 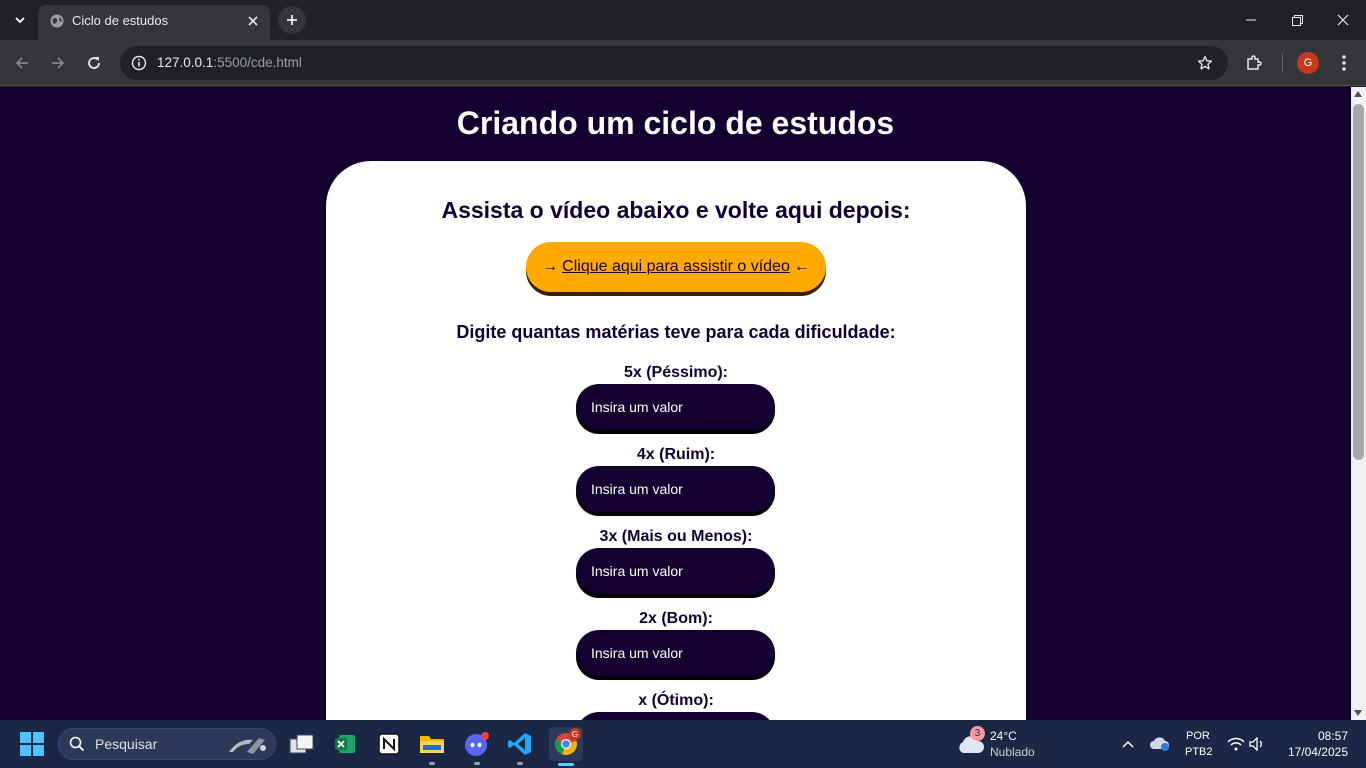 What do you see at coordinates (257, 62) in the screenshot?
I see `url-path: :5500/cde.html` at bounding box center [257, 62].